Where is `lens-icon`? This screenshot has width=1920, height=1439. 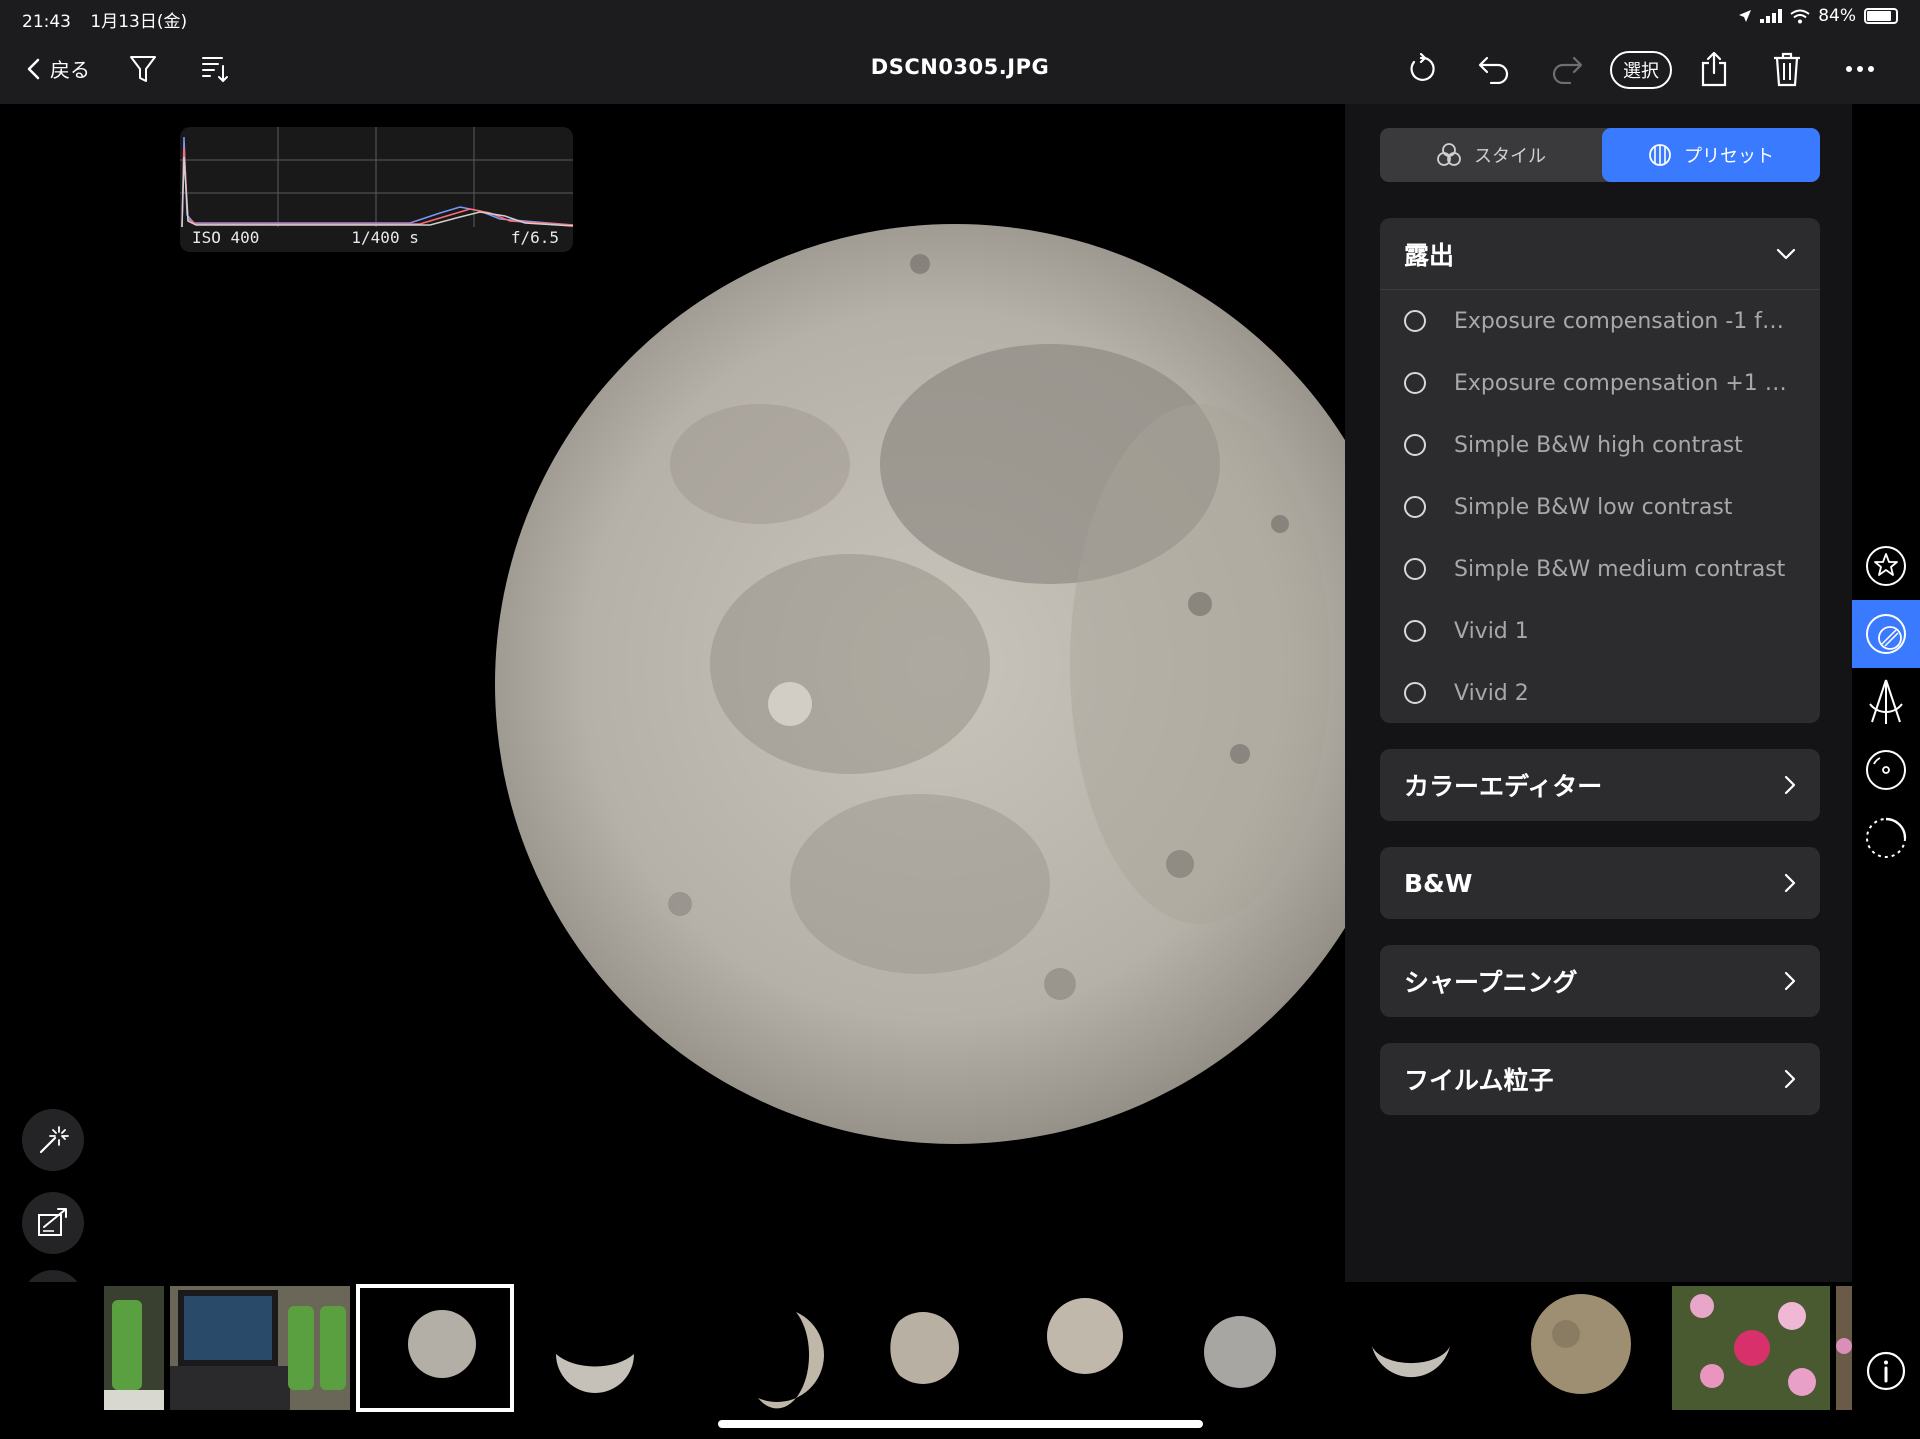 lens-icon is located at coordinates (1886, 770).